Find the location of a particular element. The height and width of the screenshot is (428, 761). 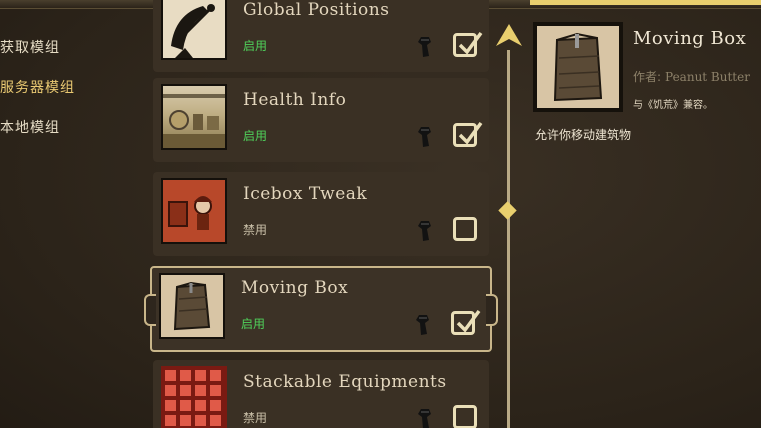

detail-compatibility: 与《饥荒》兼容。 is located at coordinates (673, 105).